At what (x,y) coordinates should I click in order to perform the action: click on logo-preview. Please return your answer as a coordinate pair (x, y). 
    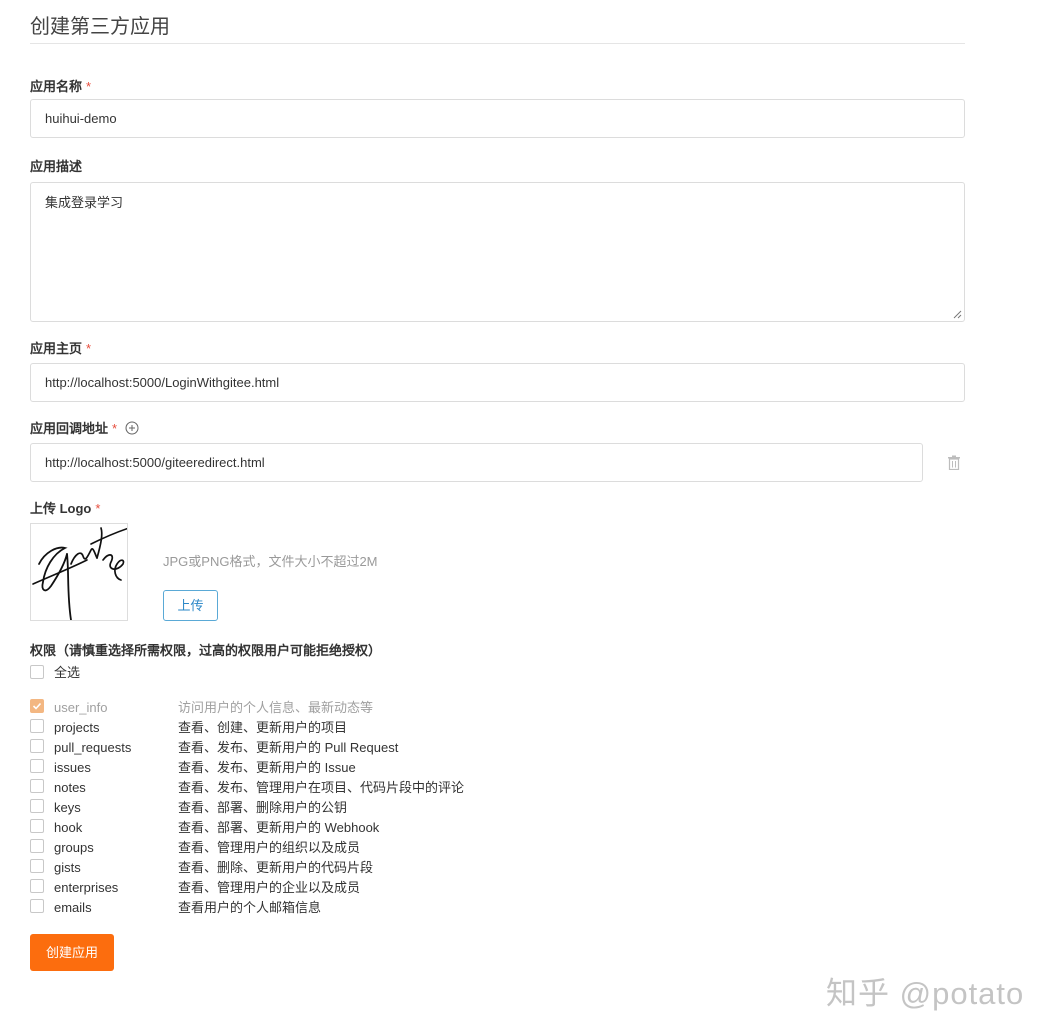
    Looking at the image, I should click on (80, 572).